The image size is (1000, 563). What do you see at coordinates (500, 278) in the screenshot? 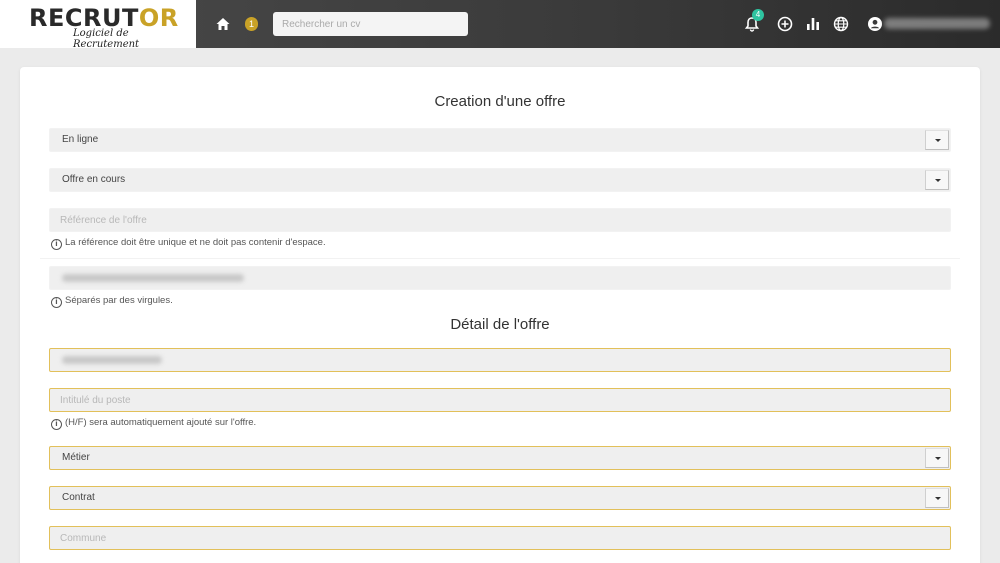
I see `tags-input: redacted` at bounding box center [500, 278].